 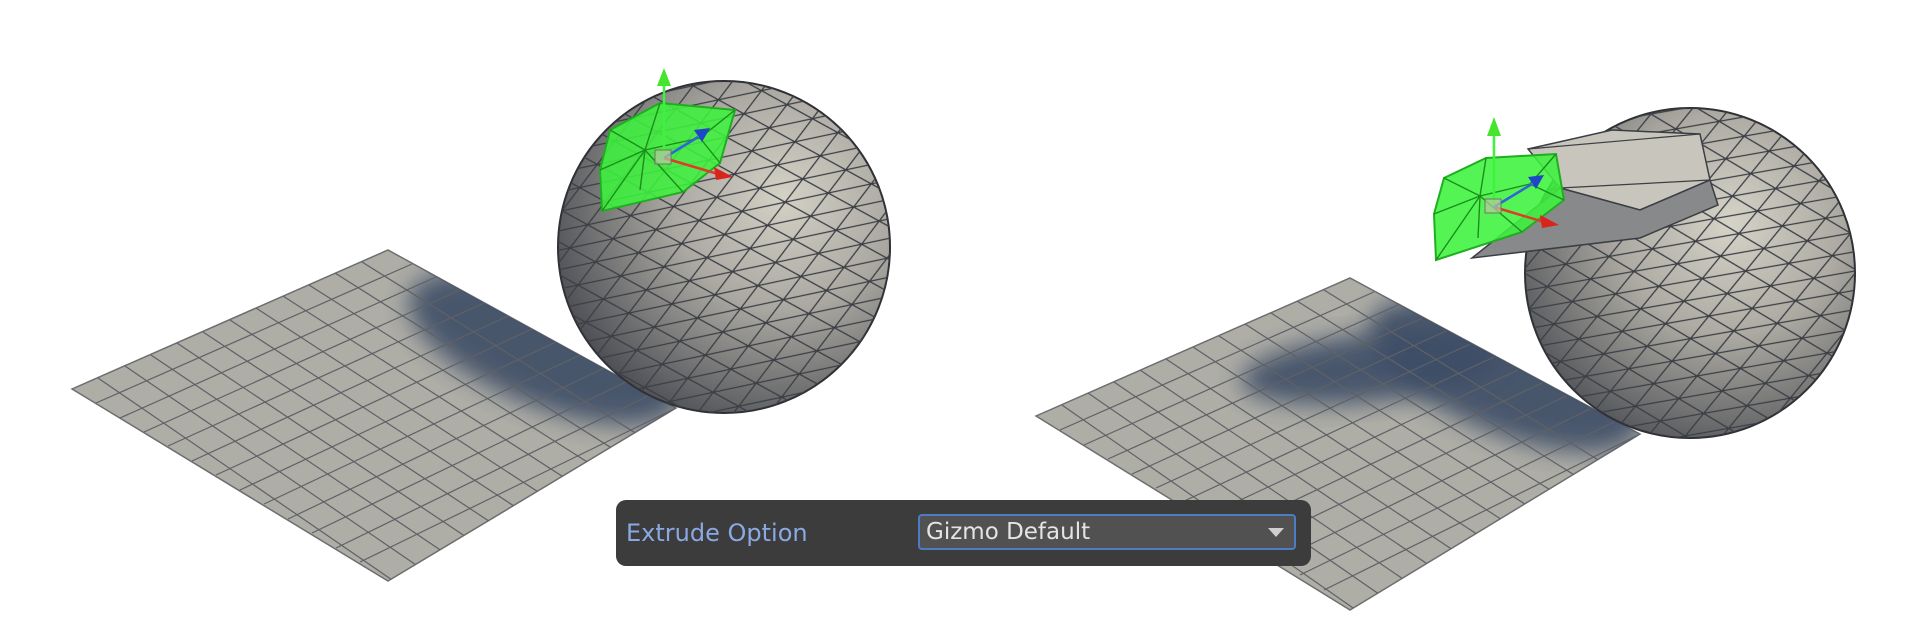 I want to click on extrude-option-label: Extrude Option, so click(x=717, y=533).